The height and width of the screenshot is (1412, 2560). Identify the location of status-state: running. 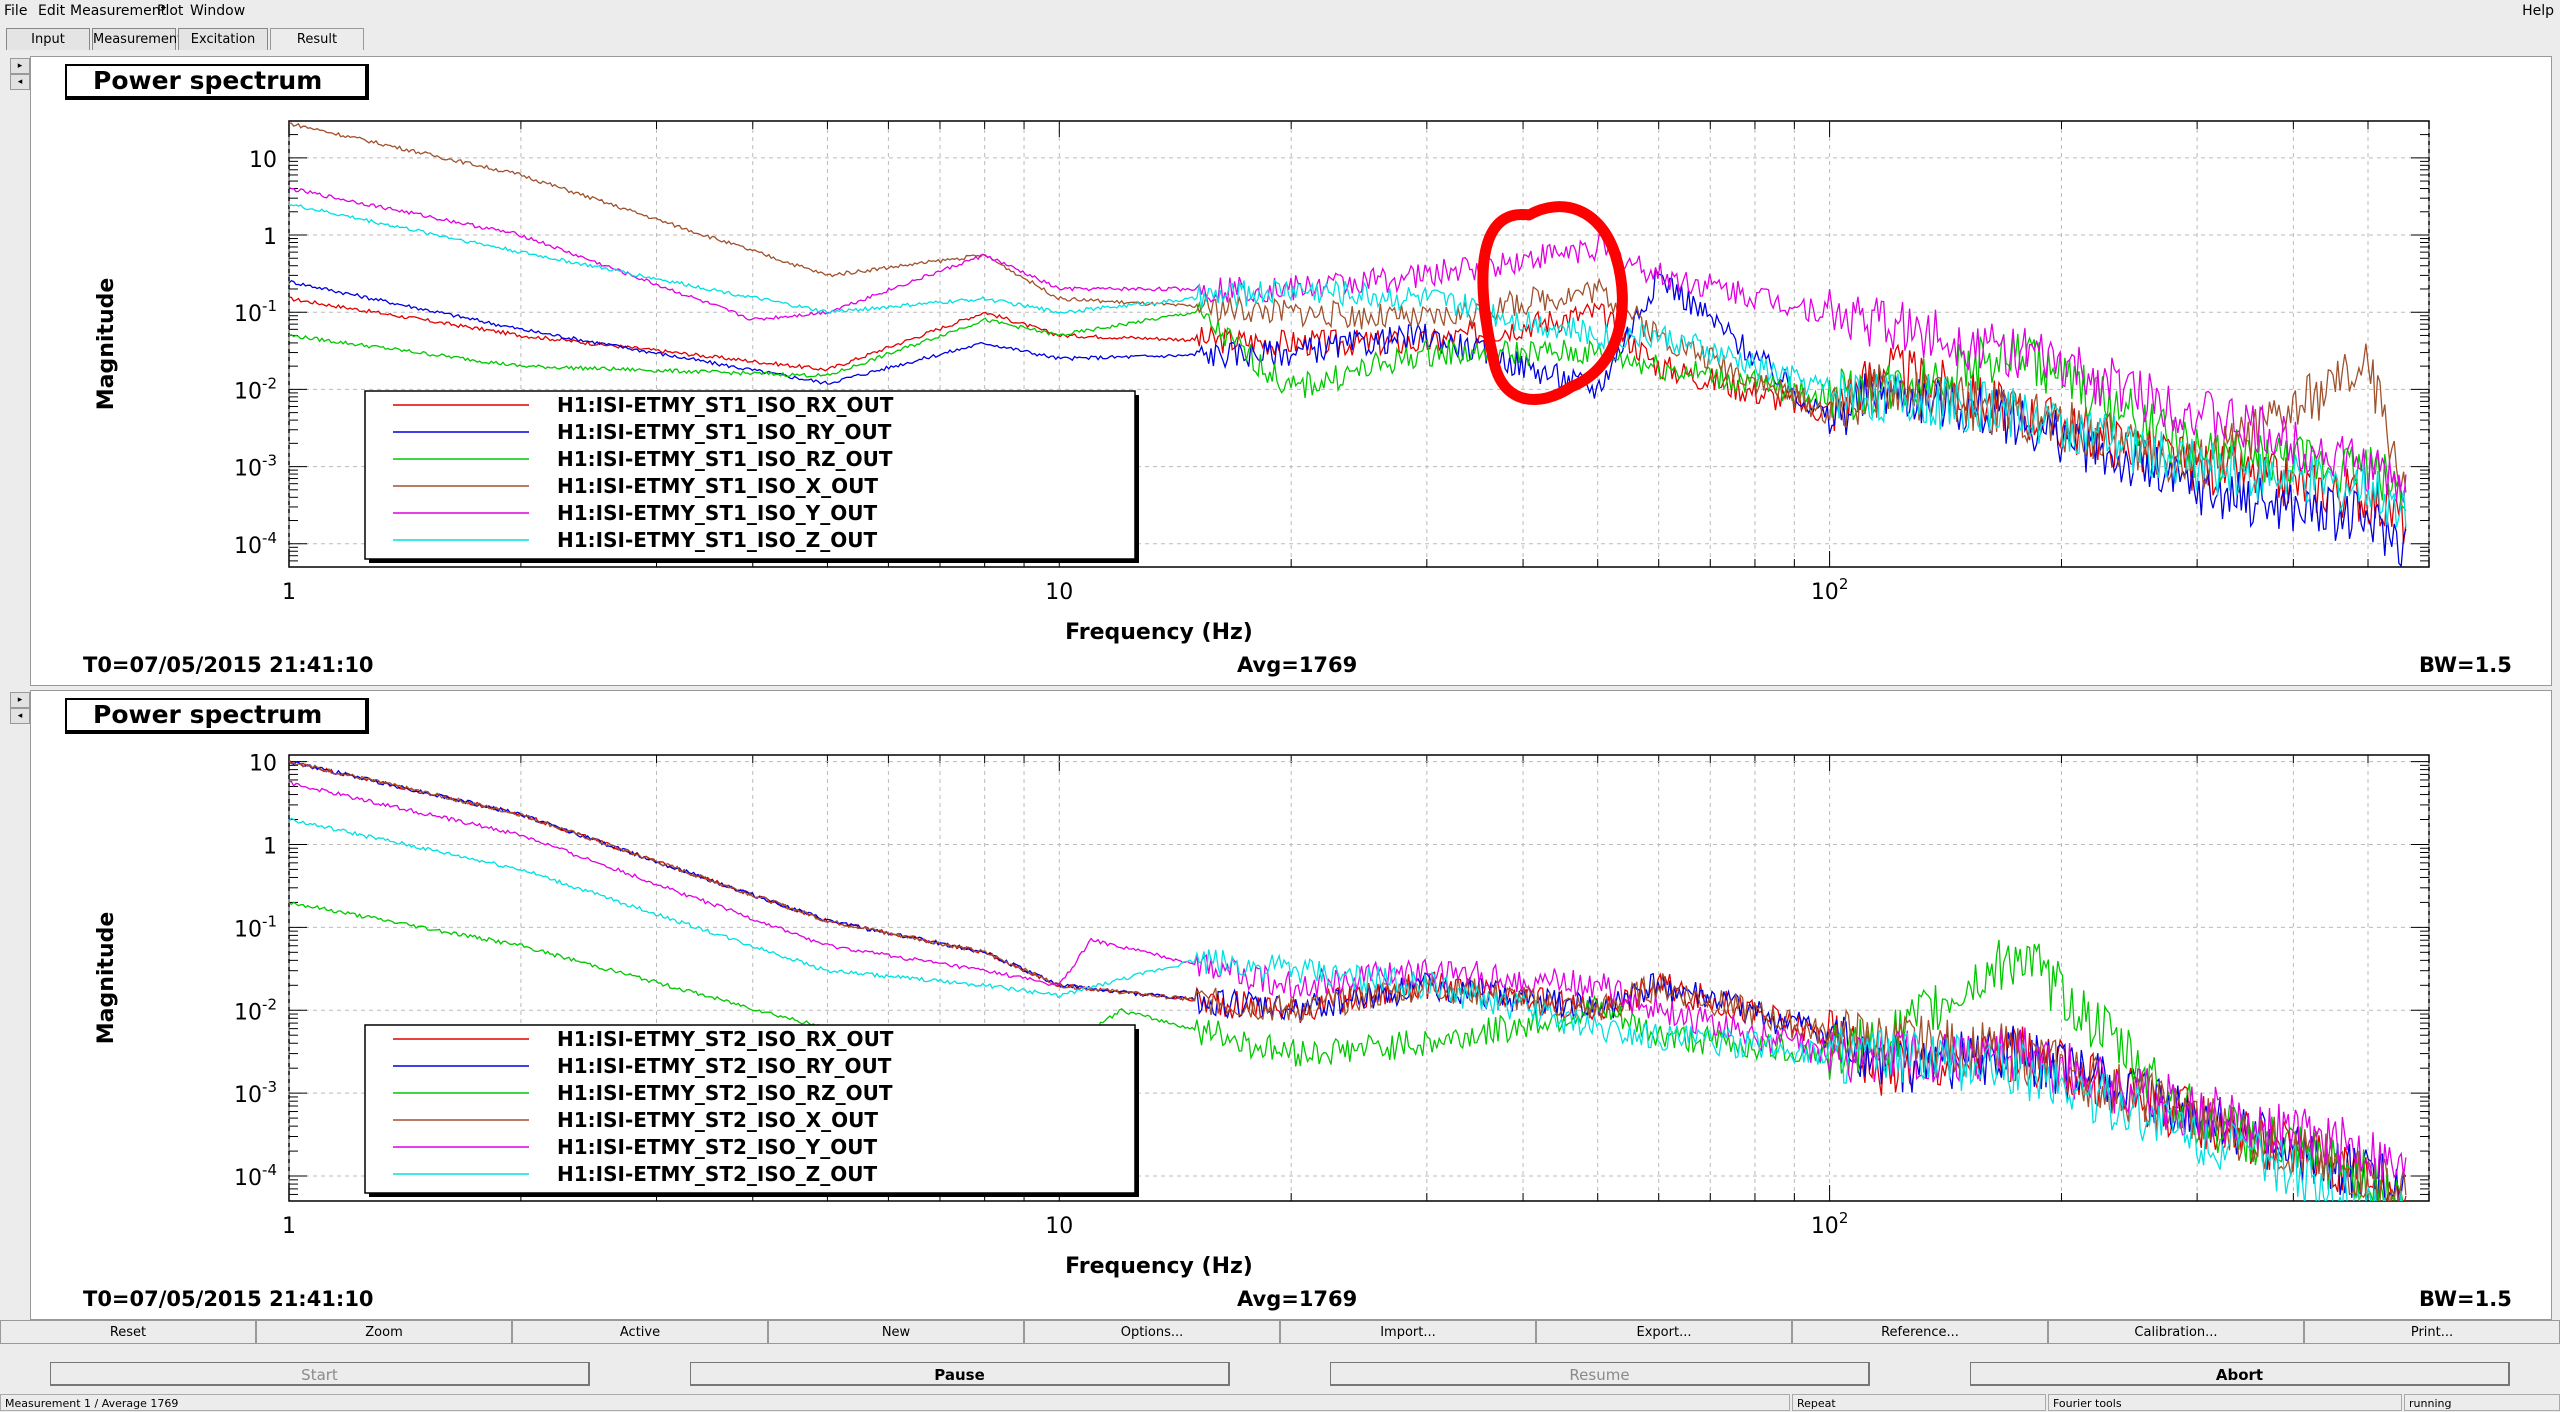
(2482, 1402).